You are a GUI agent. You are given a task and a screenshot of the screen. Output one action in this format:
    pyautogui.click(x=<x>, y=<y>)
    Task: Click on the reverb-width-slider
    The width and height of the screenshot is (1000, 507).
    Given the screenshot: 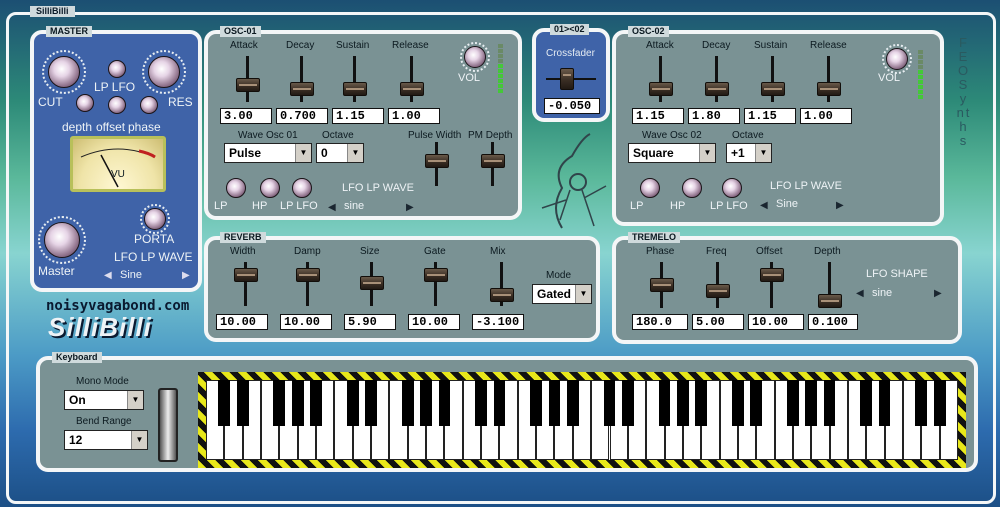 What is the action you would take?
    pyautogui.click(x=246, y=275)
    